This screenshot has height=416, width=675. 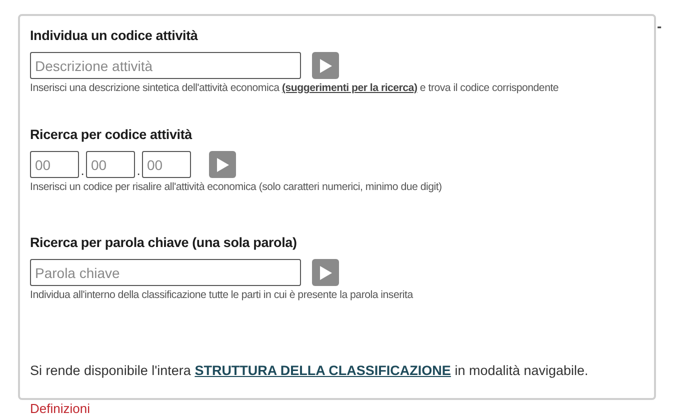 I want to click on help-text: Inserisci una descrizione sintetica dell'attività economica (suggerimenti per la ricerca) e trova il codice corrispondente, so click(x=295, y=88).